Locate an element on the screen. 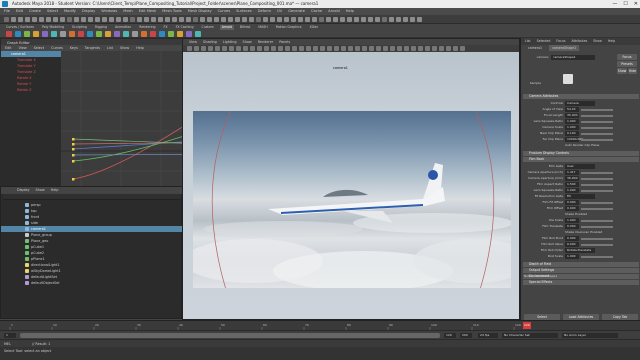 This screenshot has height=360, width=640. shelf-tab-poly-modeling: Poly Modeling is located at coordinates (53, 27).